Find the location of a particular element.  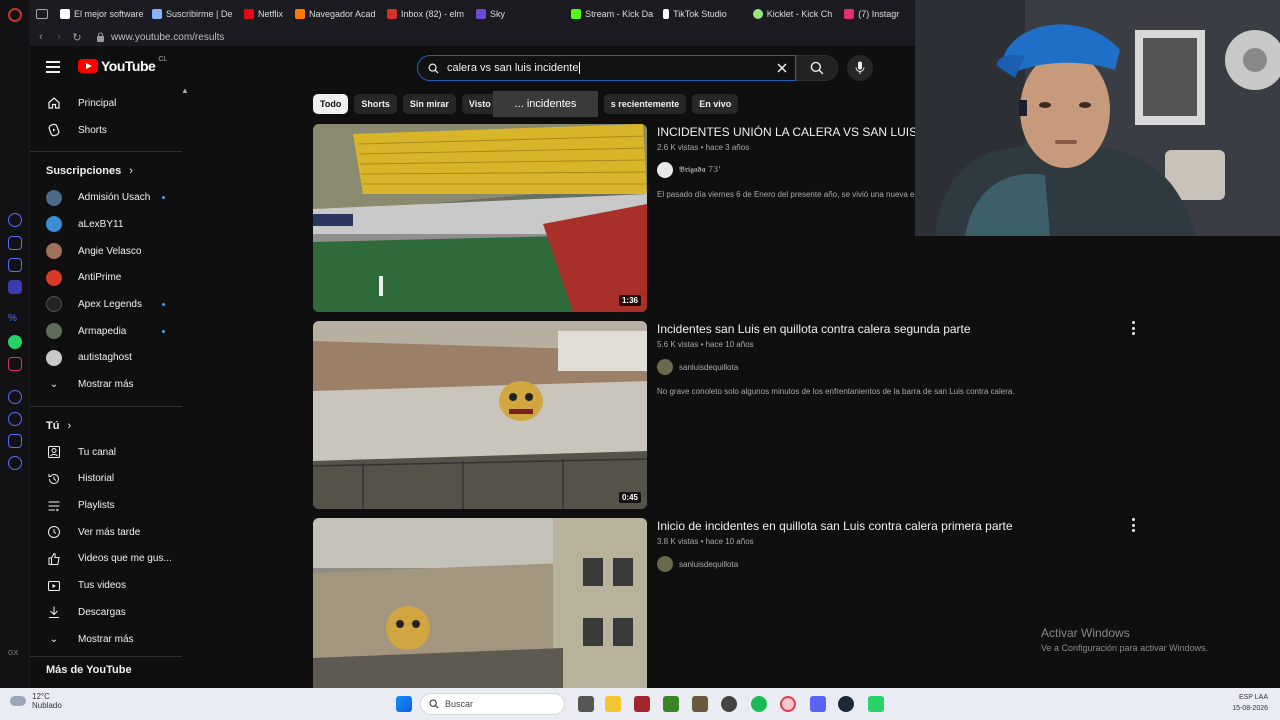

task-view-icon is located at coordinates (586, 704).